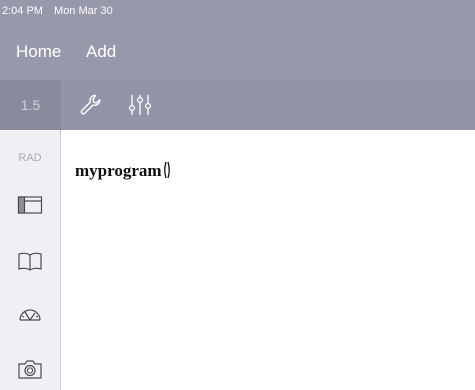 The image size is (475, 390). Describe the element at coordinates (30, 205) in the screenshot. I see `layout-icon` at that location.